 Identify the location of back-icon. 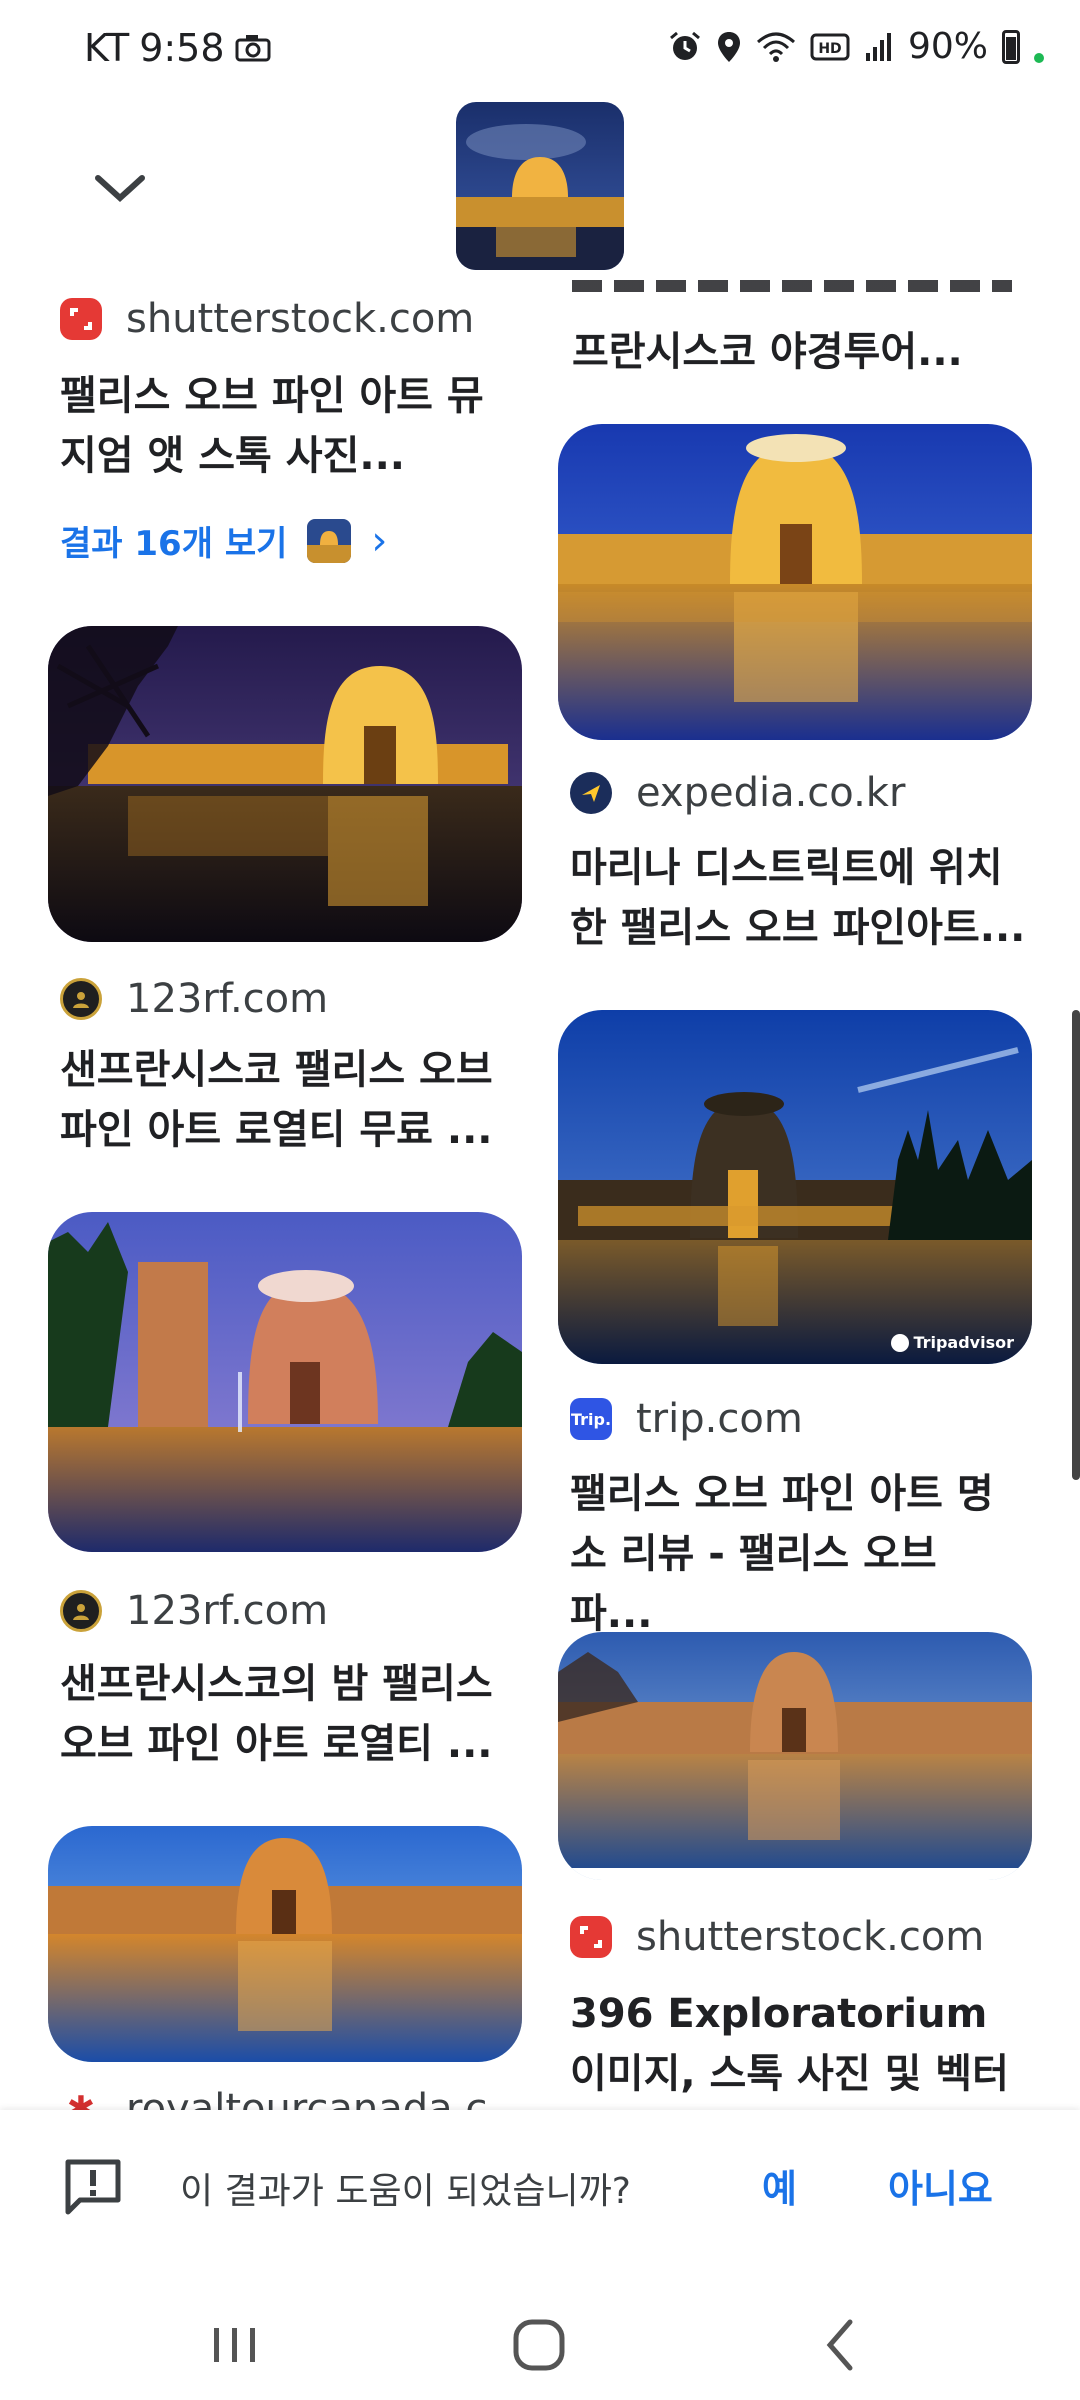
(841, 2345).